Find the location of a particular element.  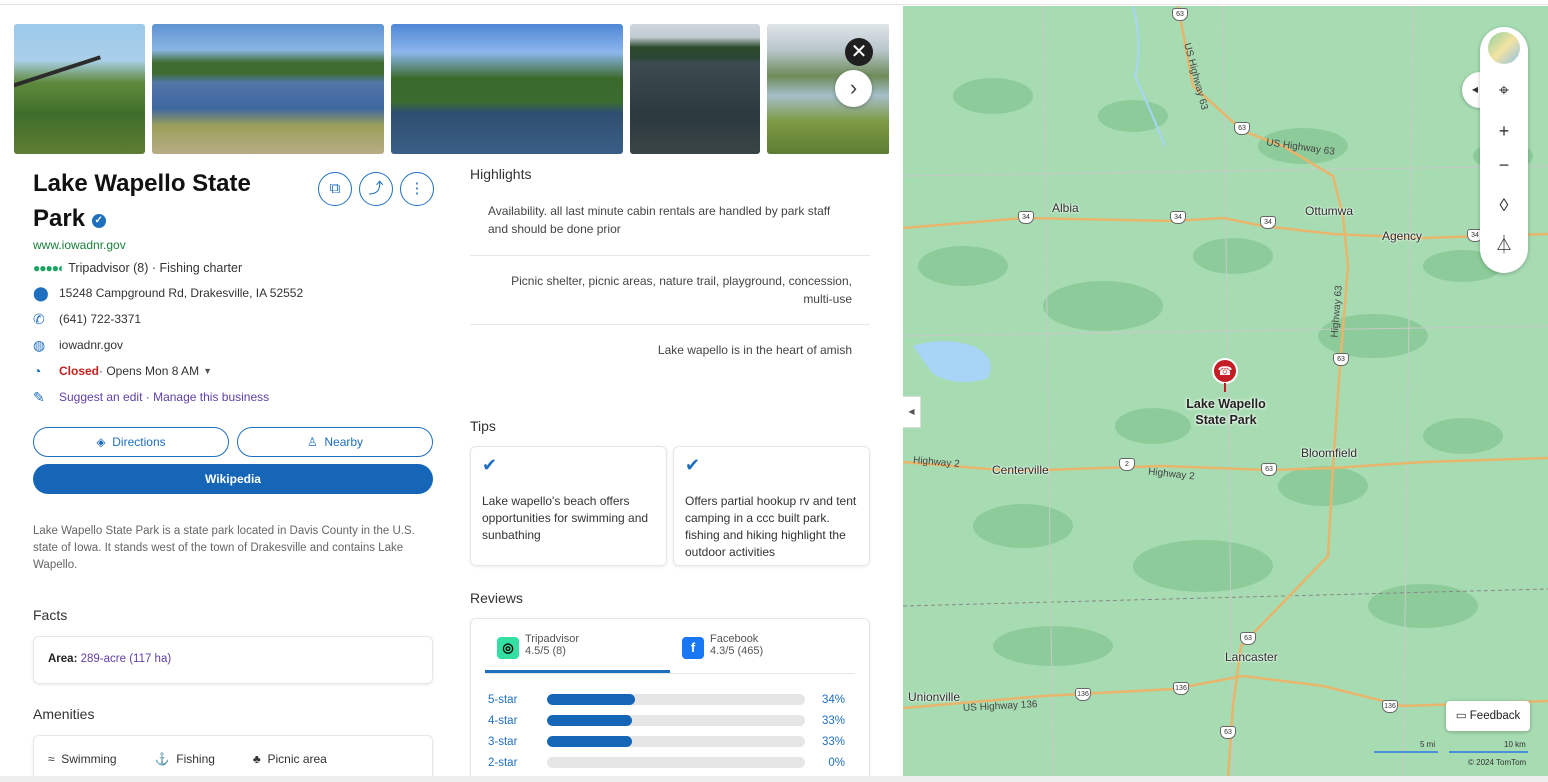

tab-facebook: f Facebook 4.3/5 (465) is located at coordinates (762, 653).